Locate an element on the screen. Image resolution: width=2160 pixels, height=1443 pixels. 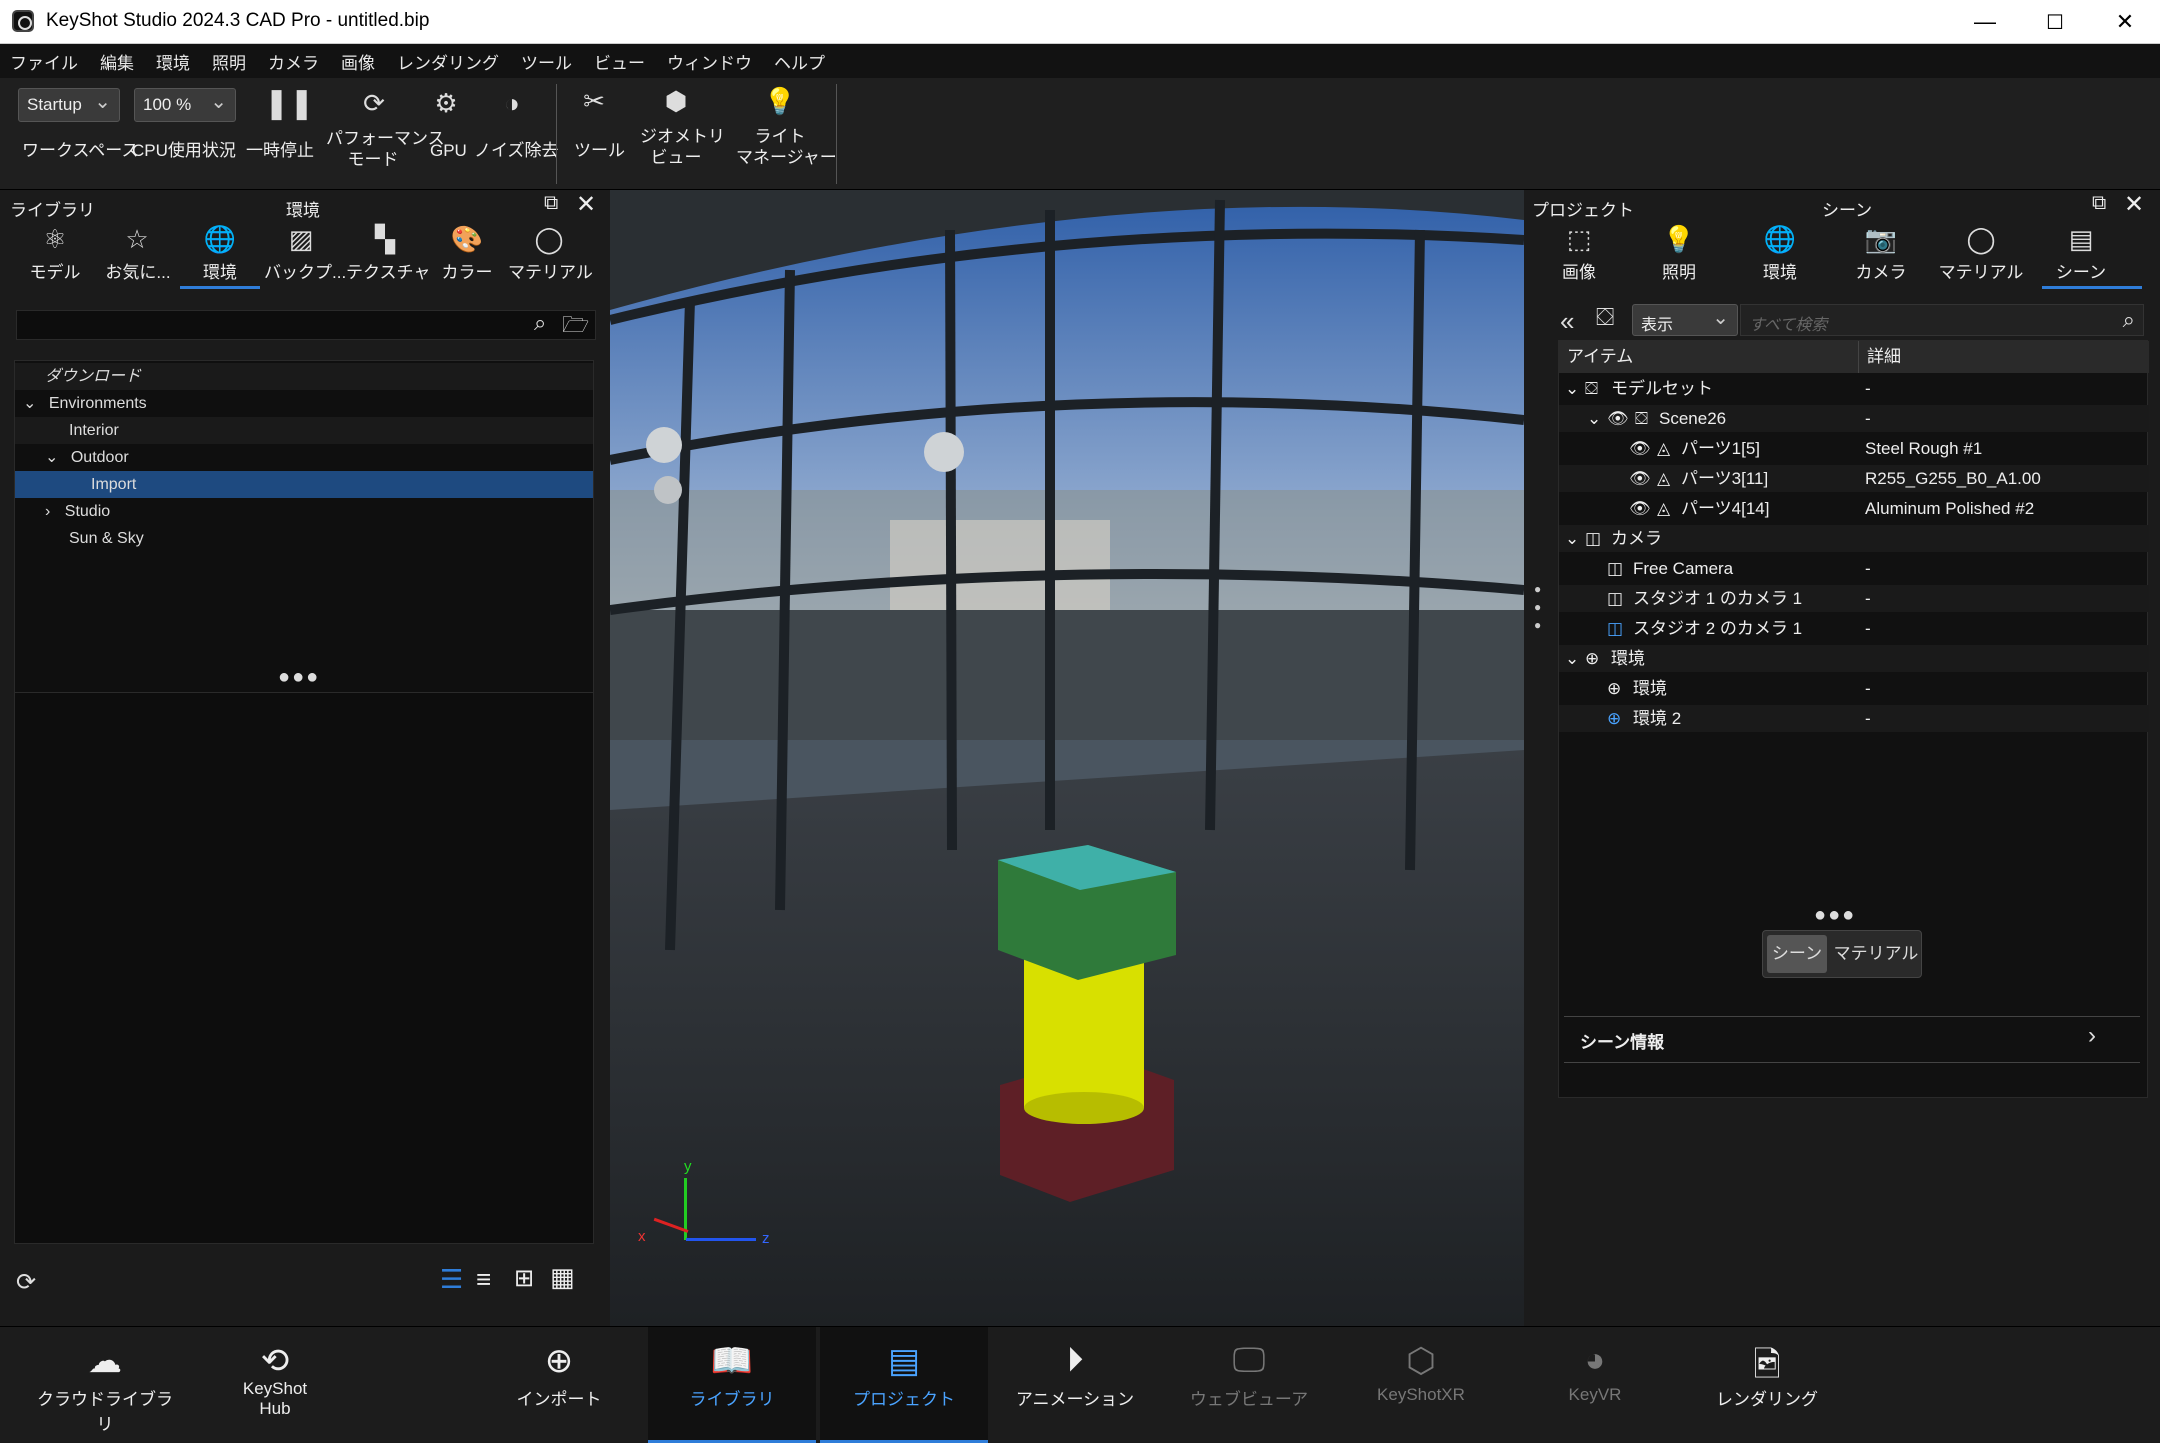
performance-mode-icon: ⟳ is located at coordinates (374, 103).